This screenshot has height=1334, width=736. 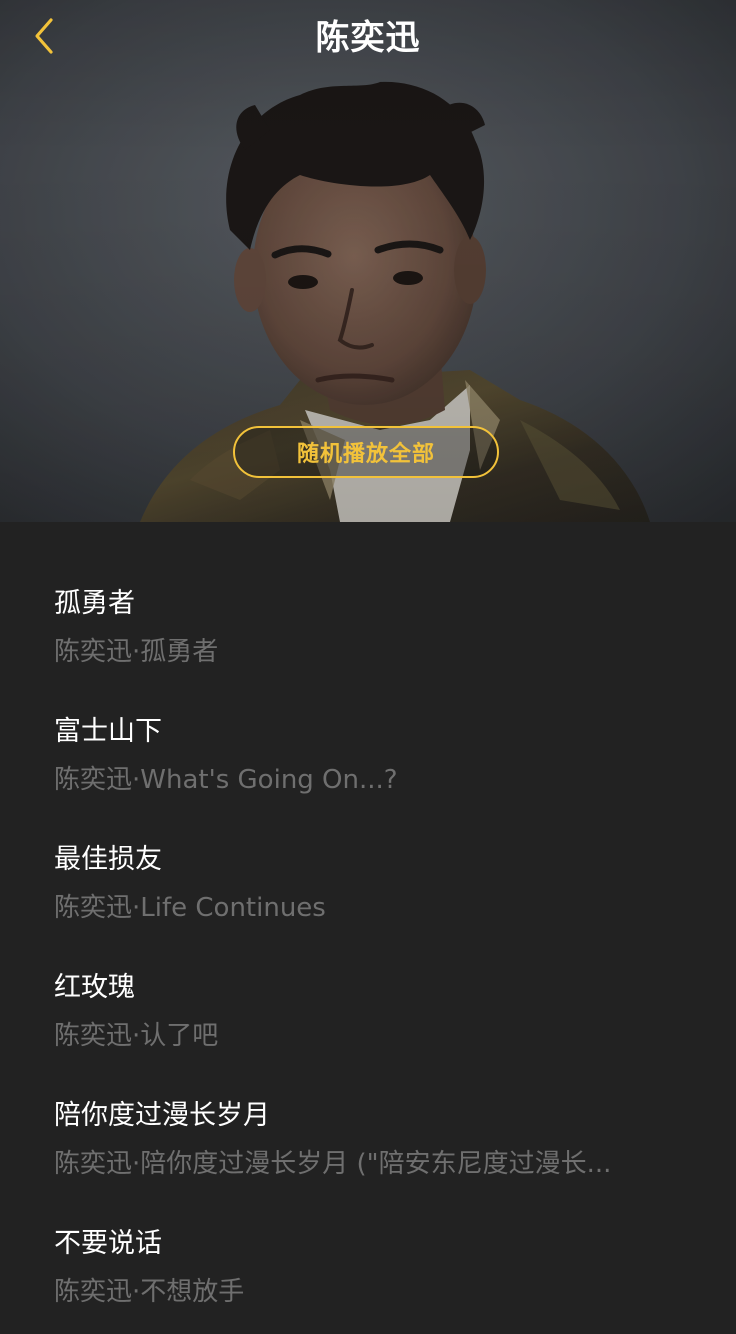 What do you see at coordinates (136, 652) in the screenshot?
I see `song-subtitle: 陈奕迅·孤勇者` at bounding box center [136, 652].